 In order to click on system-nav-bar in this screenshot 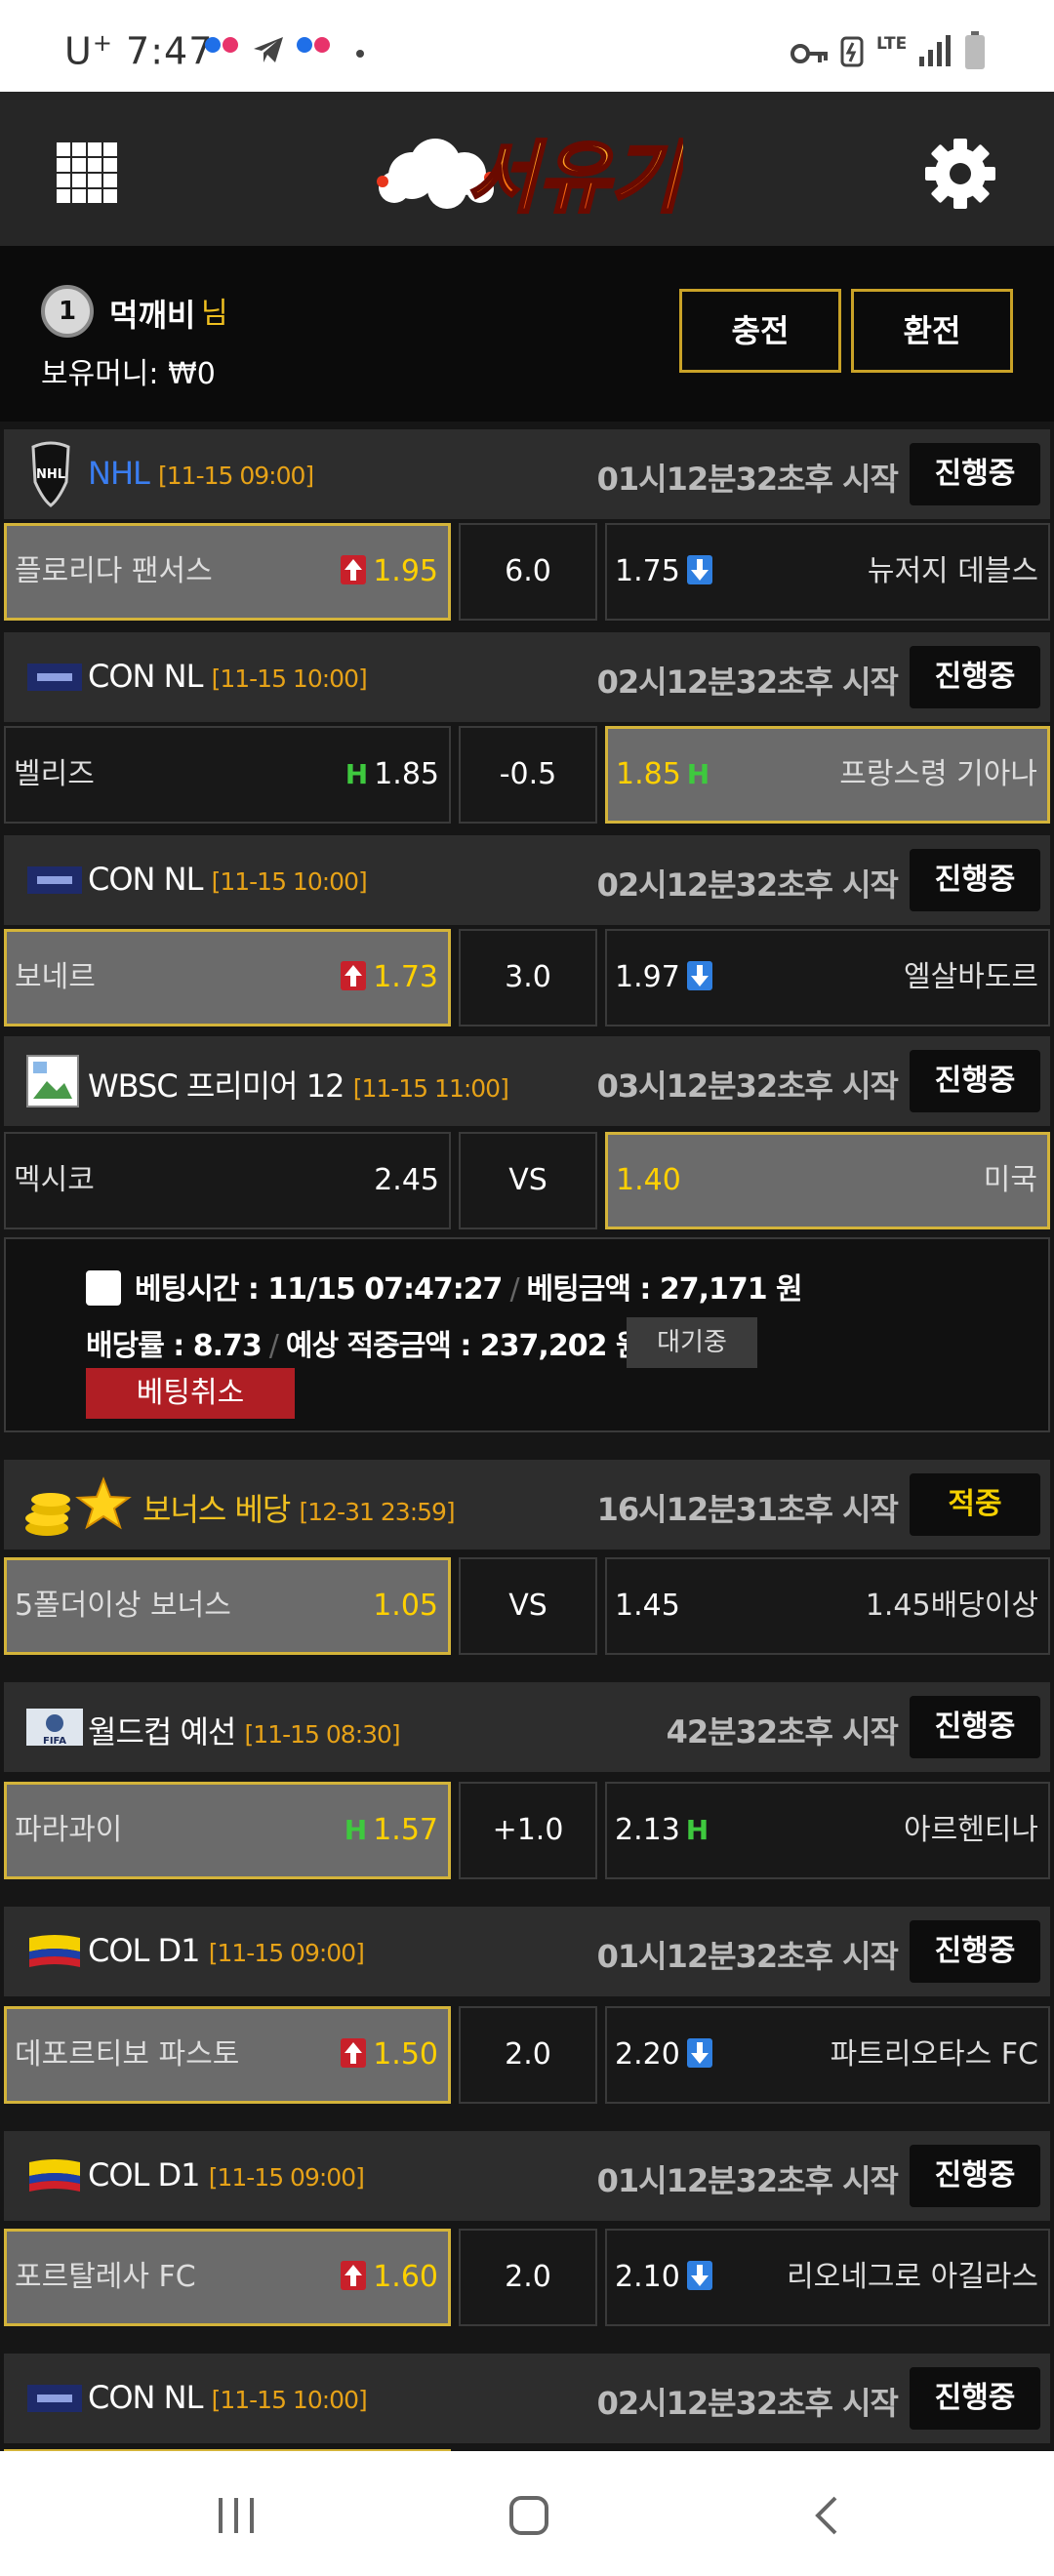, I will do `click(527, 2513)`.